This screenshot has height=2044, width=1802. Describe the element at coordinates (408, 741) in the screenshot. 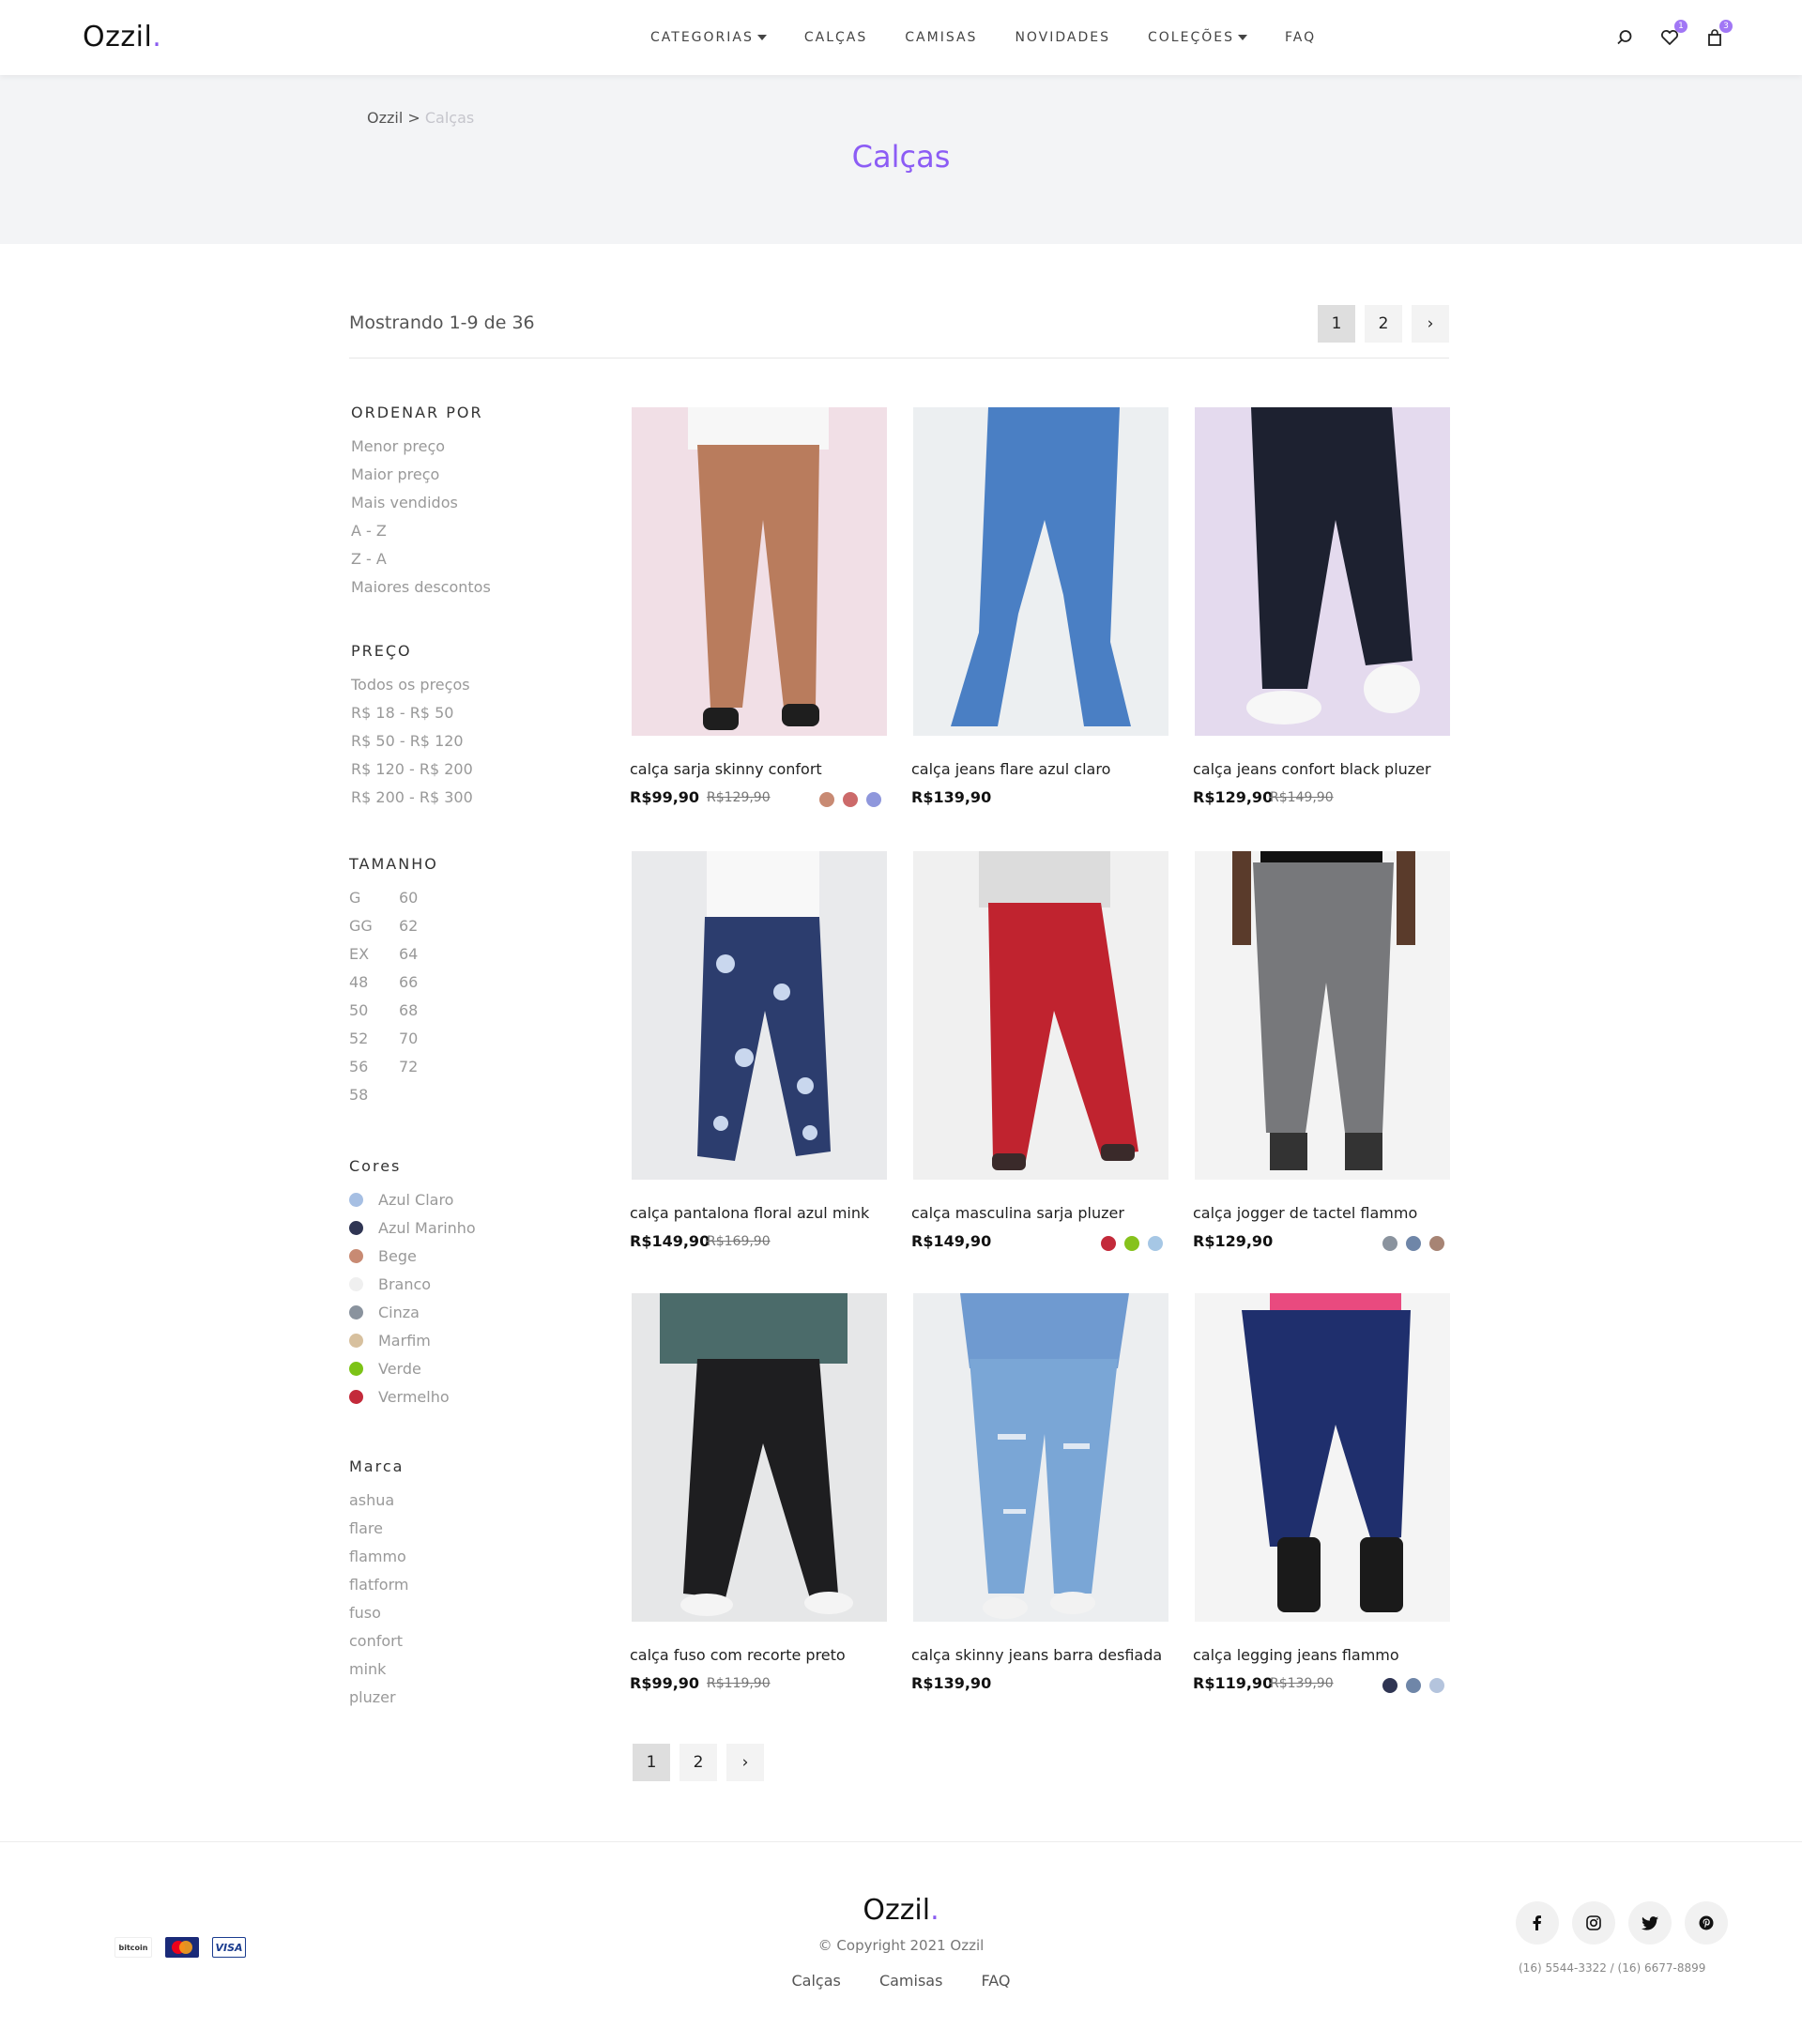

I see `price-option: R$ 50 - R$ 120` at that location.